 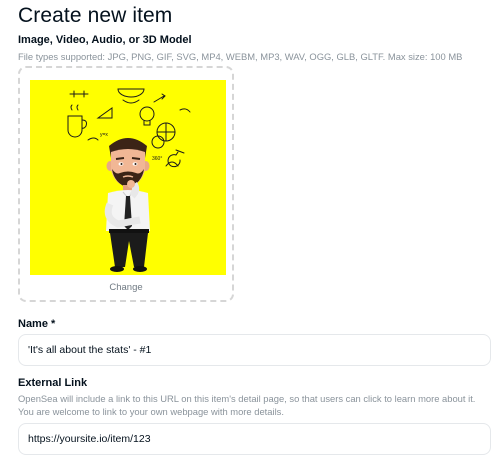 I want to click on bitmoji-thinking-illustration: y=x 360°, so click(x=129, y=180).